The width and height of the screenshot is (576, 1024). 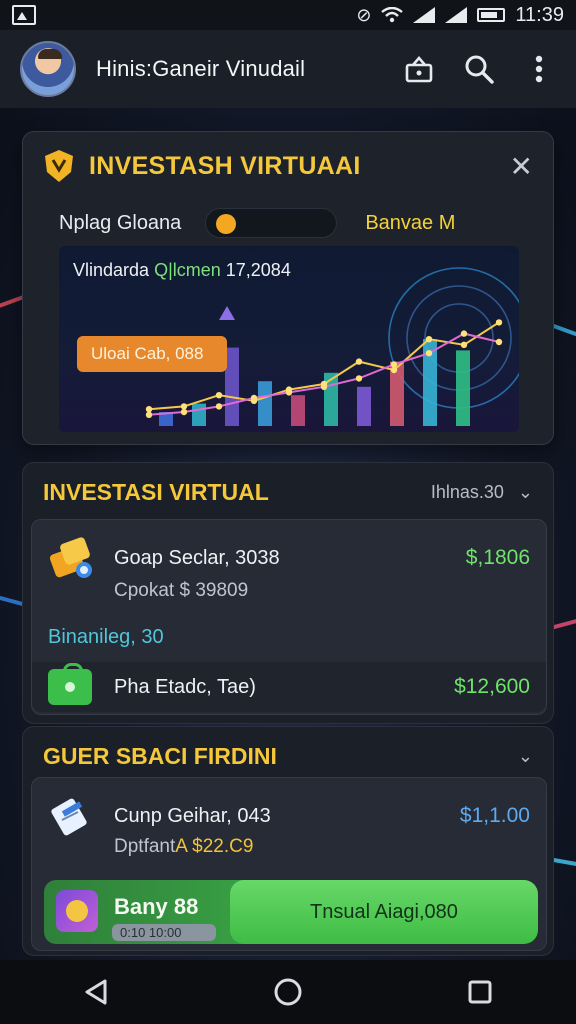 What do you see at coordinates (497, 557) in the screenshot?
I see `item-amount: $,1806` at bounding box center [497, 557].